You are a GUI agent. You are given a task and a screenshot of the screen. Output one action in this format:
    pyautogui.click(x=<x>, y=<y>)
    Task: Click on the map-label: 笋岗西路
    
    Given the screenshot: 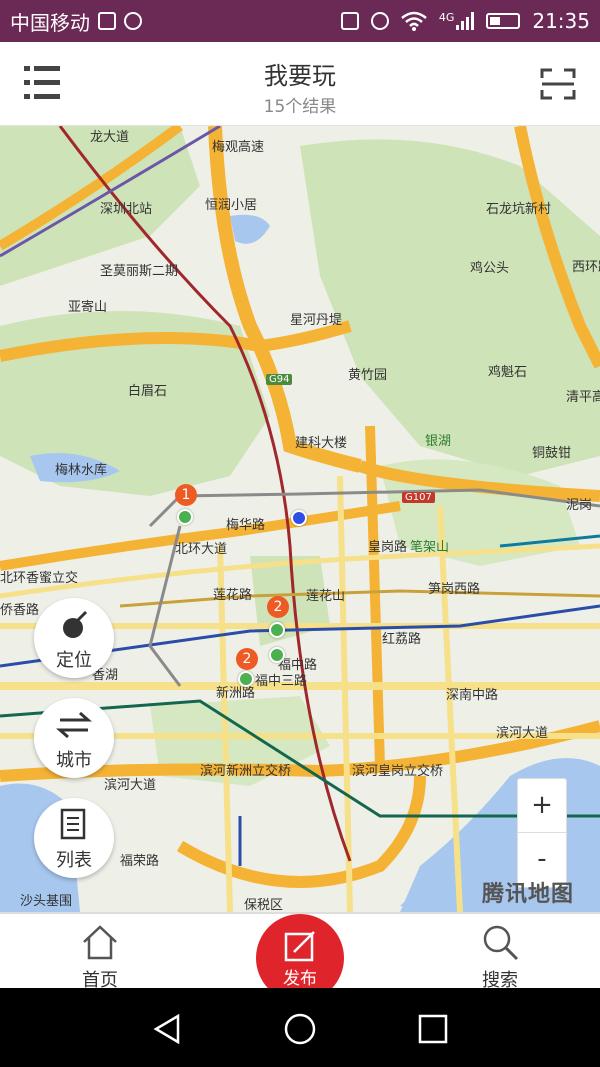 What is the action you would take?
    pyautogui.click(x=454, y=589)
    